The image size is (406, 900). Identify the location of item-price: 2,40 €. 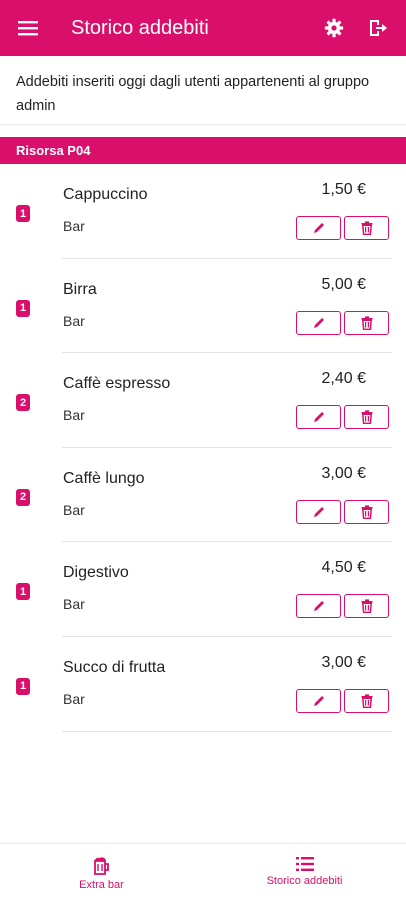
(343, 379).